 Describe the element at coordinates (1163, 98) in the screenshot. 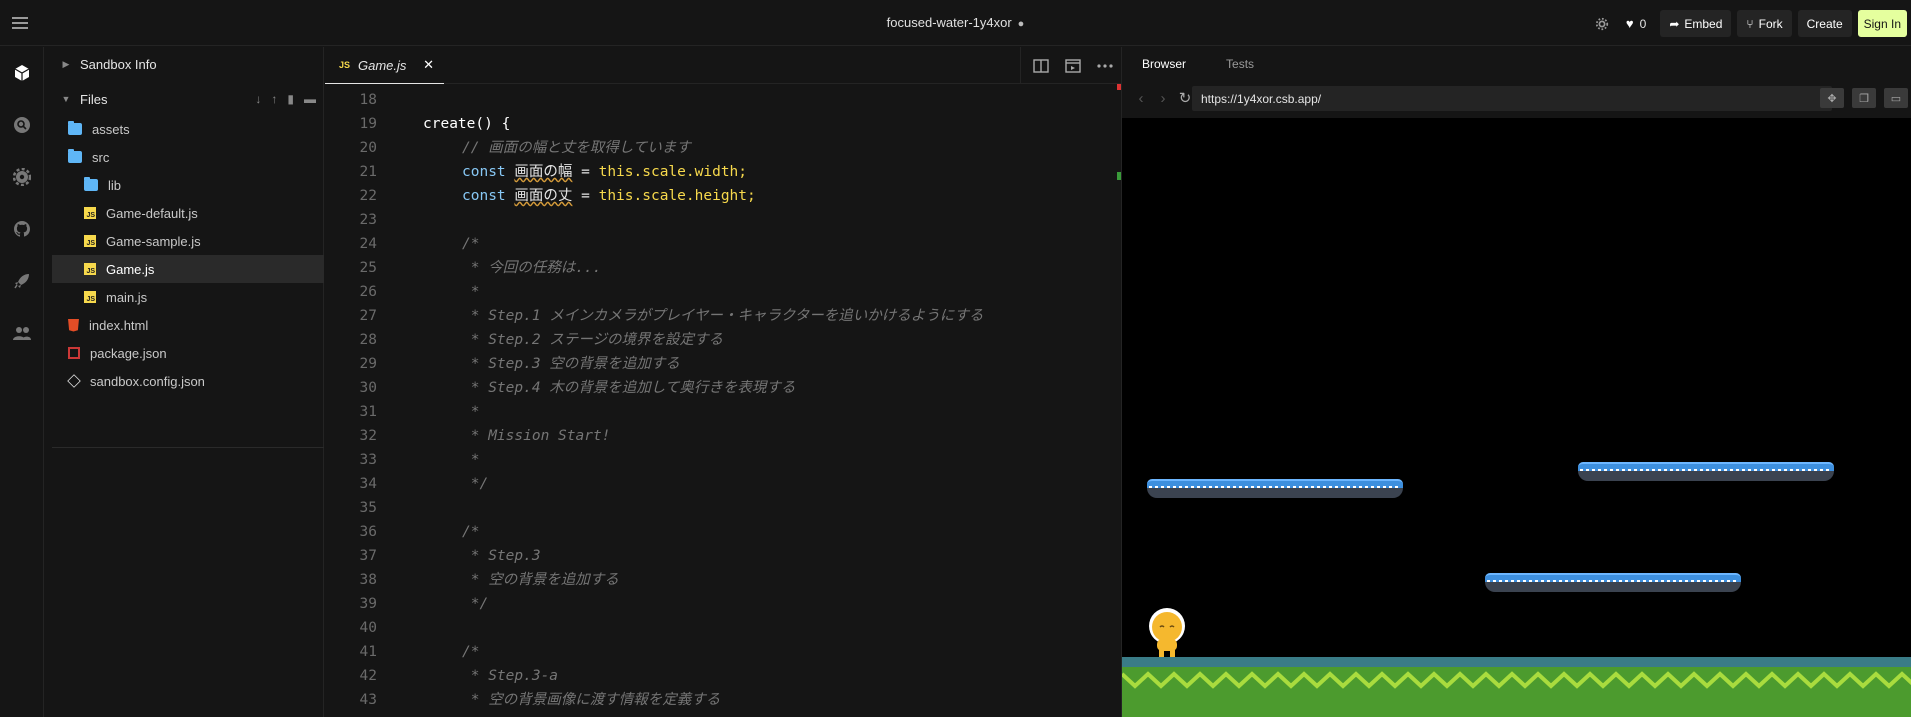

I see `forward-arrow-icon: ›` at that location.